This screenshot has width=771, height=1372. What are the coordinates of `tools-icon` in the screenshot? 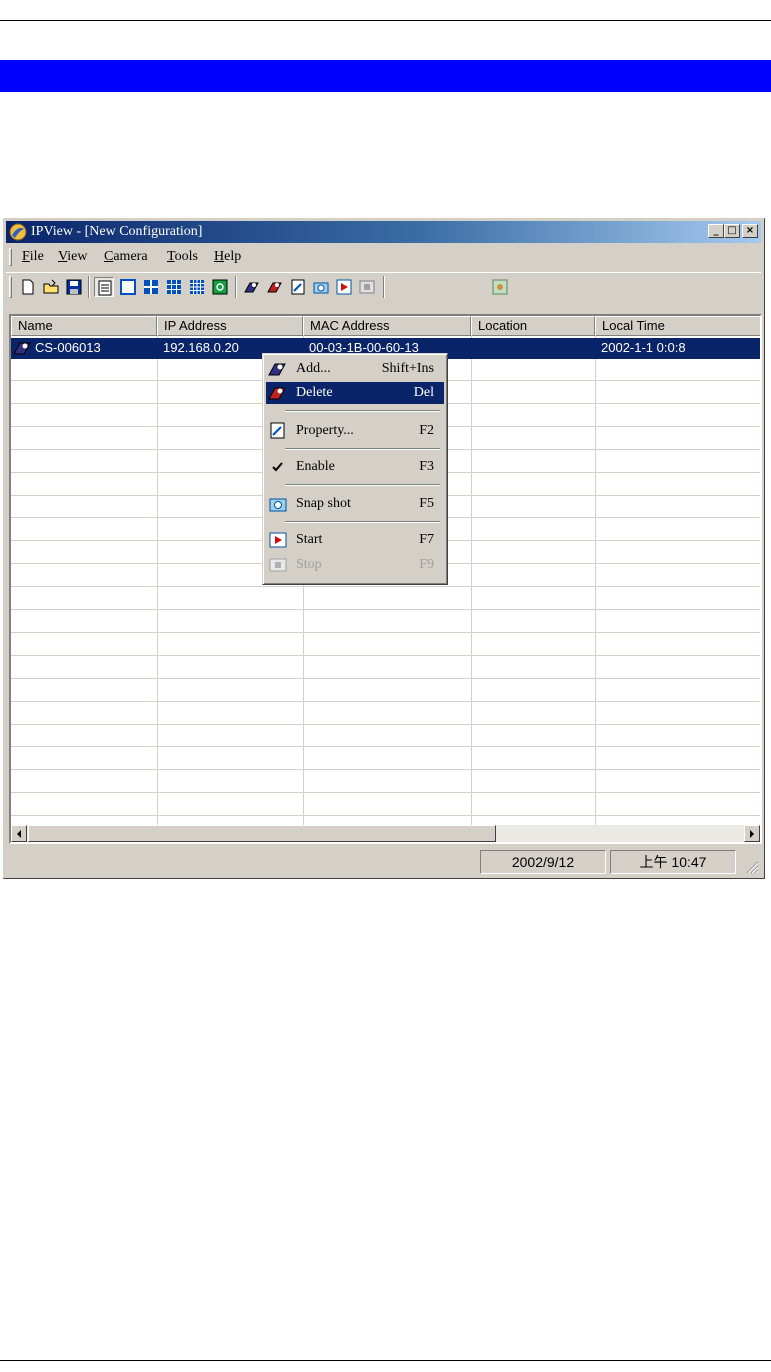 It's located at (500, 287).